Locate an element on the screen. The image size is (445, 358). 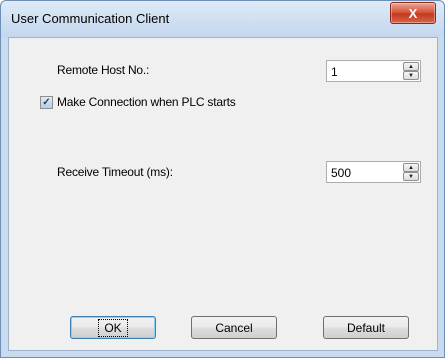
close-icon: X is located at coordinates (413, 13).